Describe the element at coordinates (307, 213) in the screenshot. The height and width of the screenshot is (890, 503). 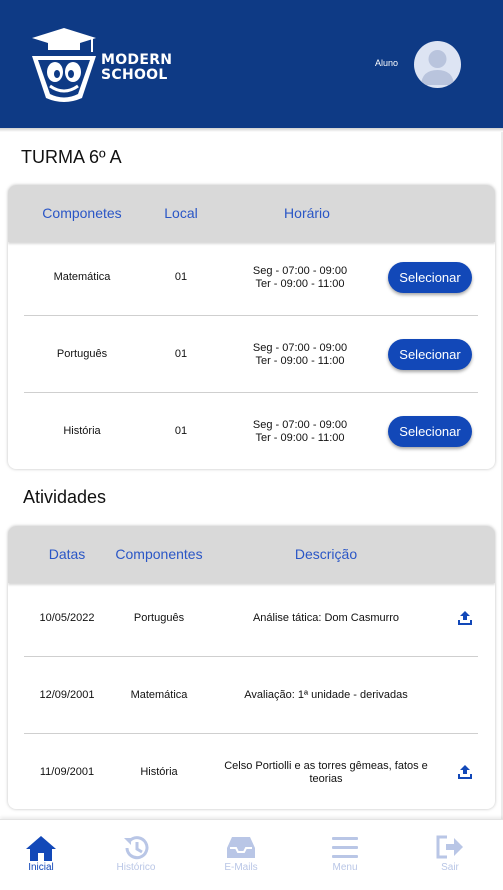
I see `column-header-schedule: Horário` at that location.